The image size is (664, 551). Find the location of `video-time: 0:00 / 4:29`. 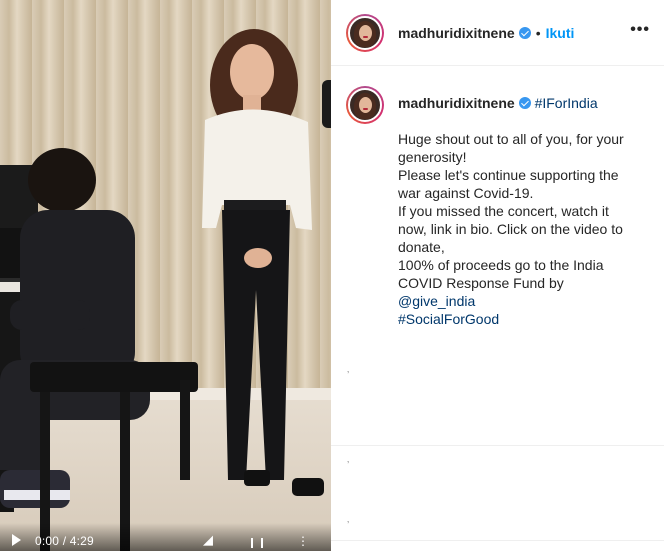

video-time: 0:00 / 4:29 is located at coordinates (64, 541).